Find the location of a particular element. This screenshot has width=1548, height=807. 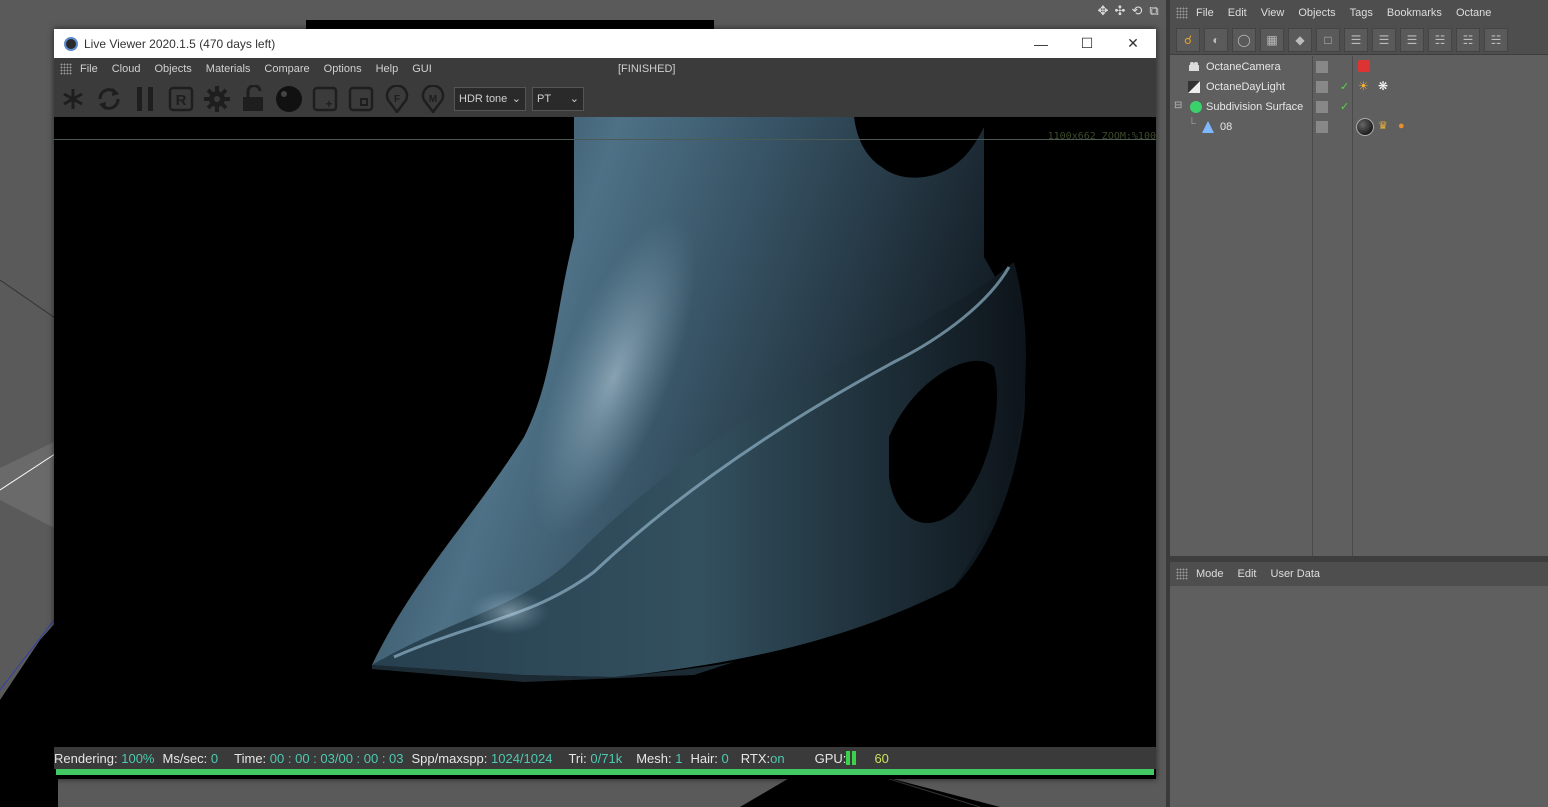

om-menu-file: File is located at coordinates (1205, 13).